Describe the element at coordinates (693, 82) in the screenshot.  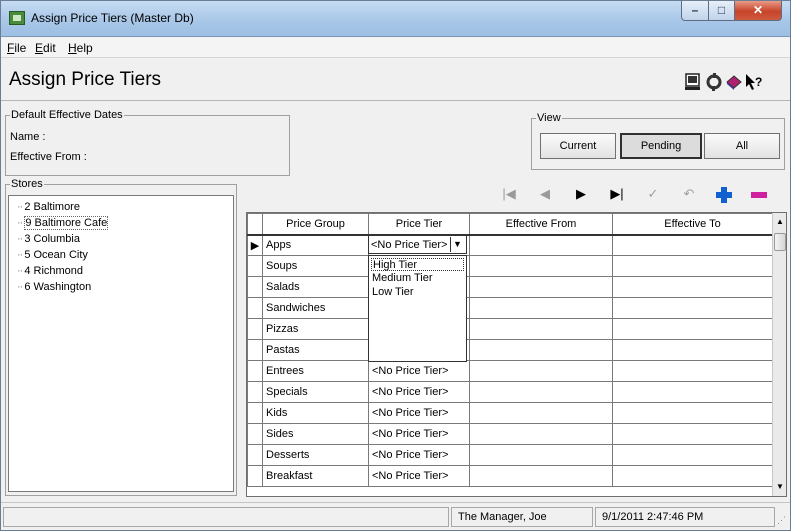
I see `screen-icon` at that location.